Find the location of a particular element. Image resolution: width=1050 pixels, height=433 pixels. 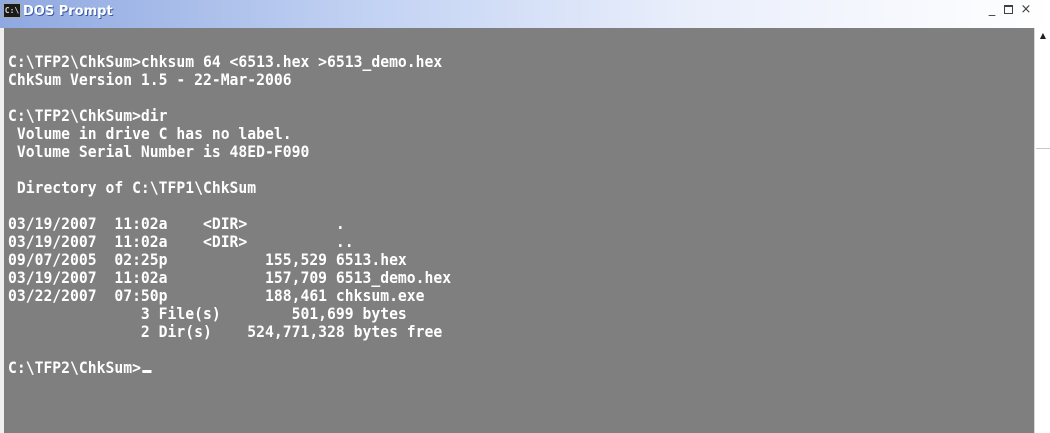

title-bar: C:\ DOS Prompt _ × is located at coordinates (525, 14).